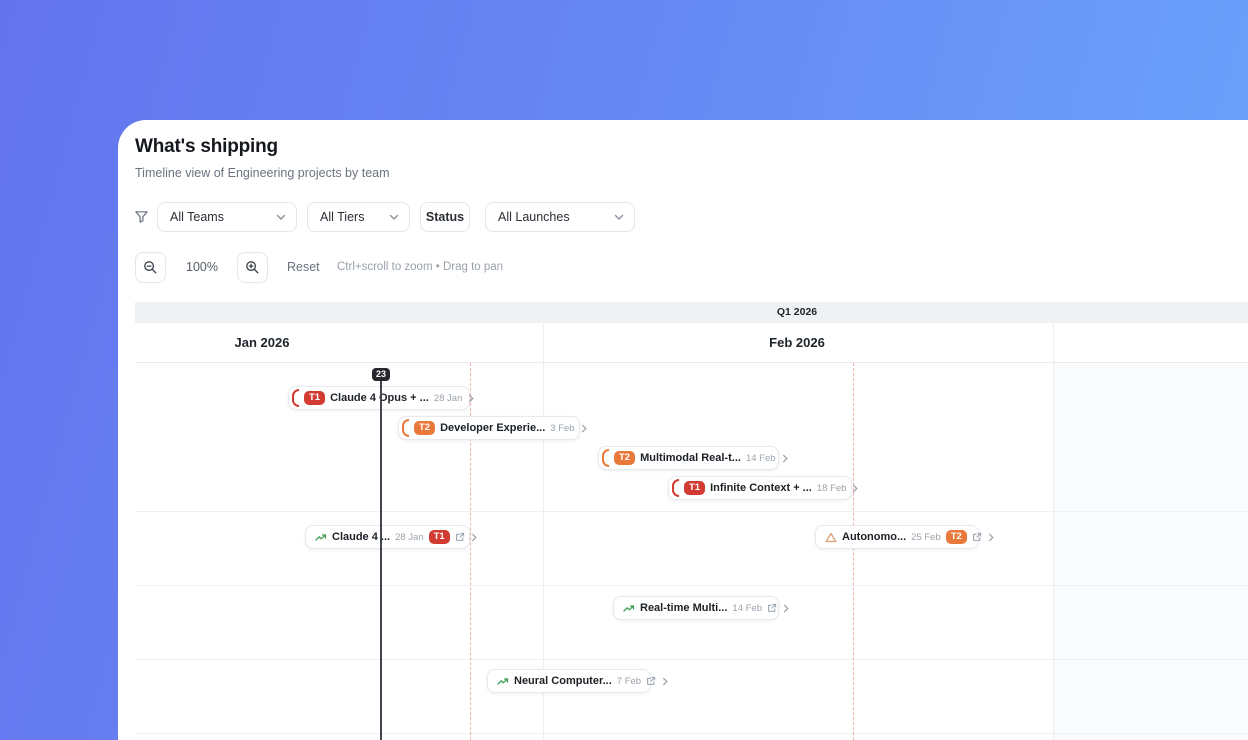 The width and height of the screenshot is (1248, 740). I want to click on tiers-filter-dropdown: All Tiers, so click(358, 217).